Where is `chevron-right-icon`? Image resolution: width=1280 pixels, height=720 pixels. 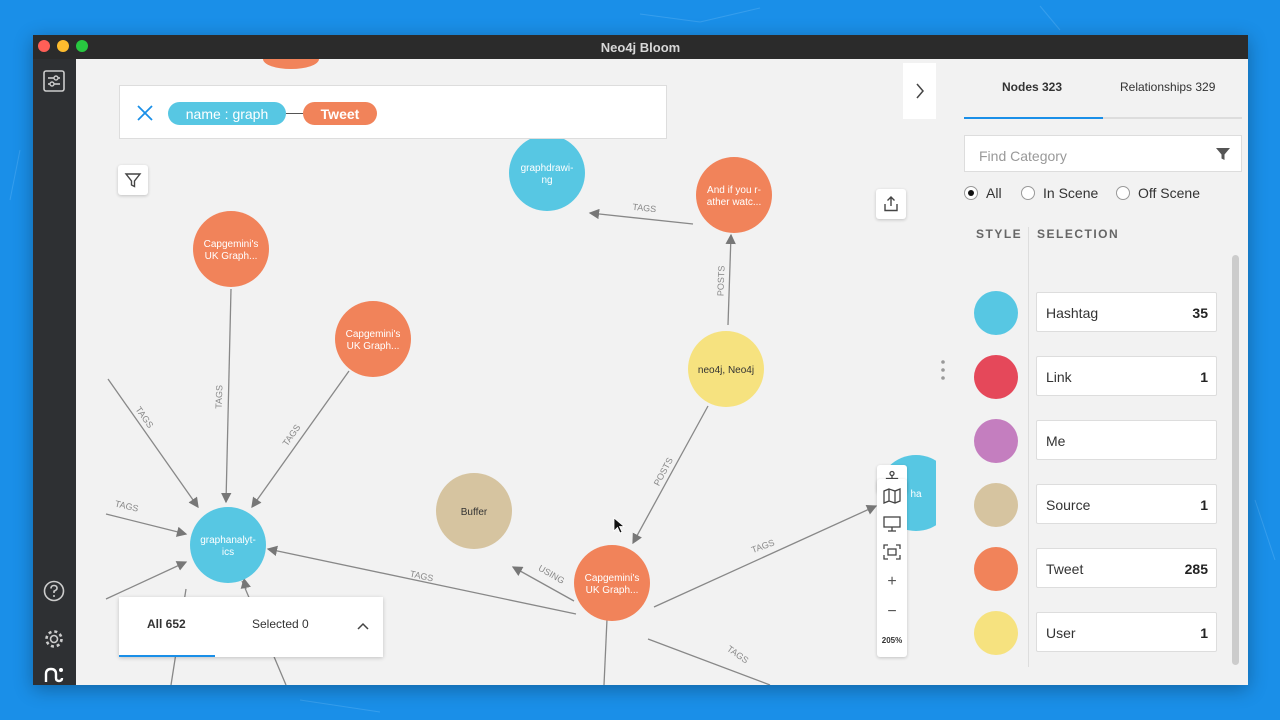
chevron-right-icon is located at coordinates (919, 91).